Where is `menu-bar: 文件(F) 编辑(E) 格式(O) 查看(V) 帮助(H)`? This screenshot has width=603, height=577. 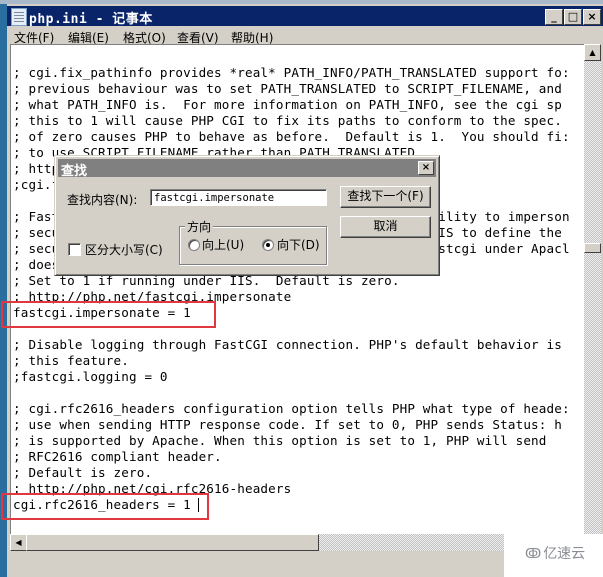
menu-bar: 文件(F) 编辑(E) 格式(O) 查看(V) 帮助(H) is located at coordinates (305, 36).